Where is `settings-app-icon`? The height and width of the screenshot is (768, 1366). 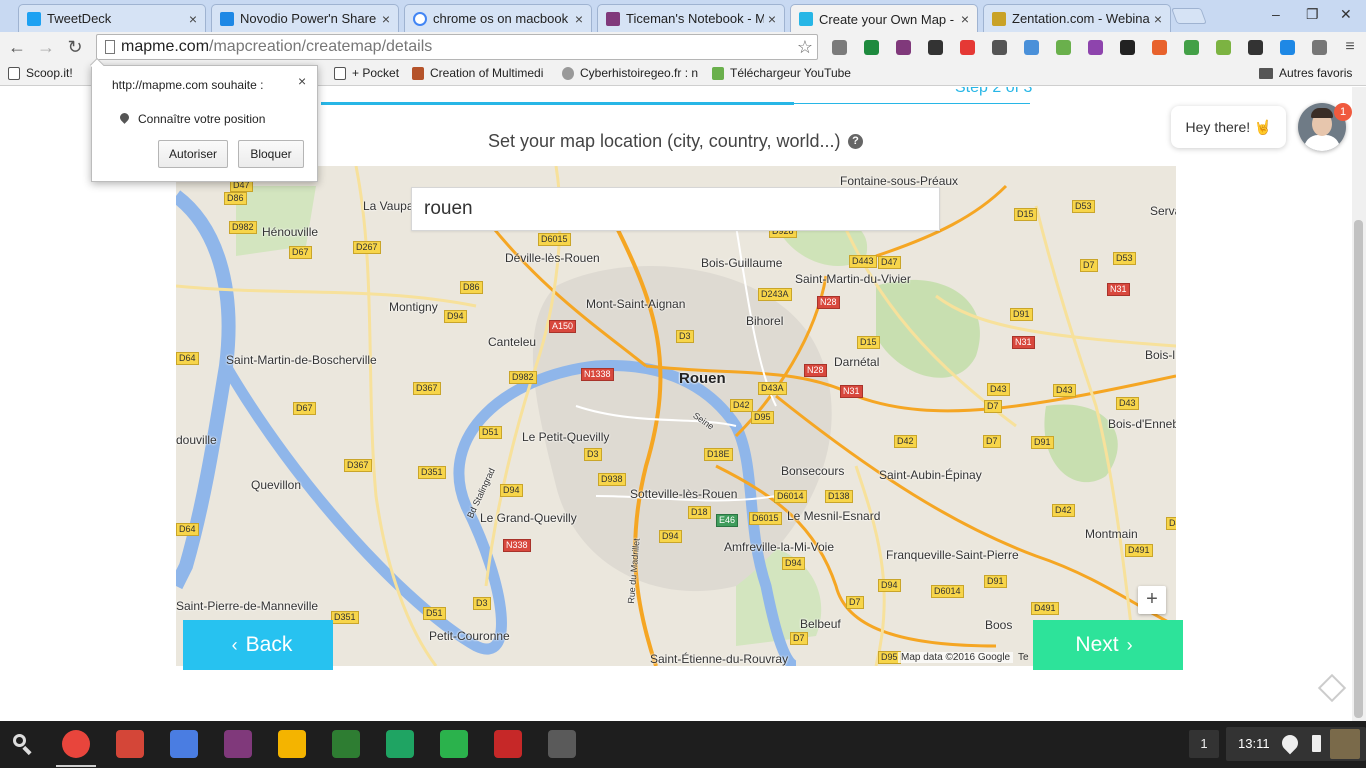
settings-app-icon is located at coordinates (562, 744).